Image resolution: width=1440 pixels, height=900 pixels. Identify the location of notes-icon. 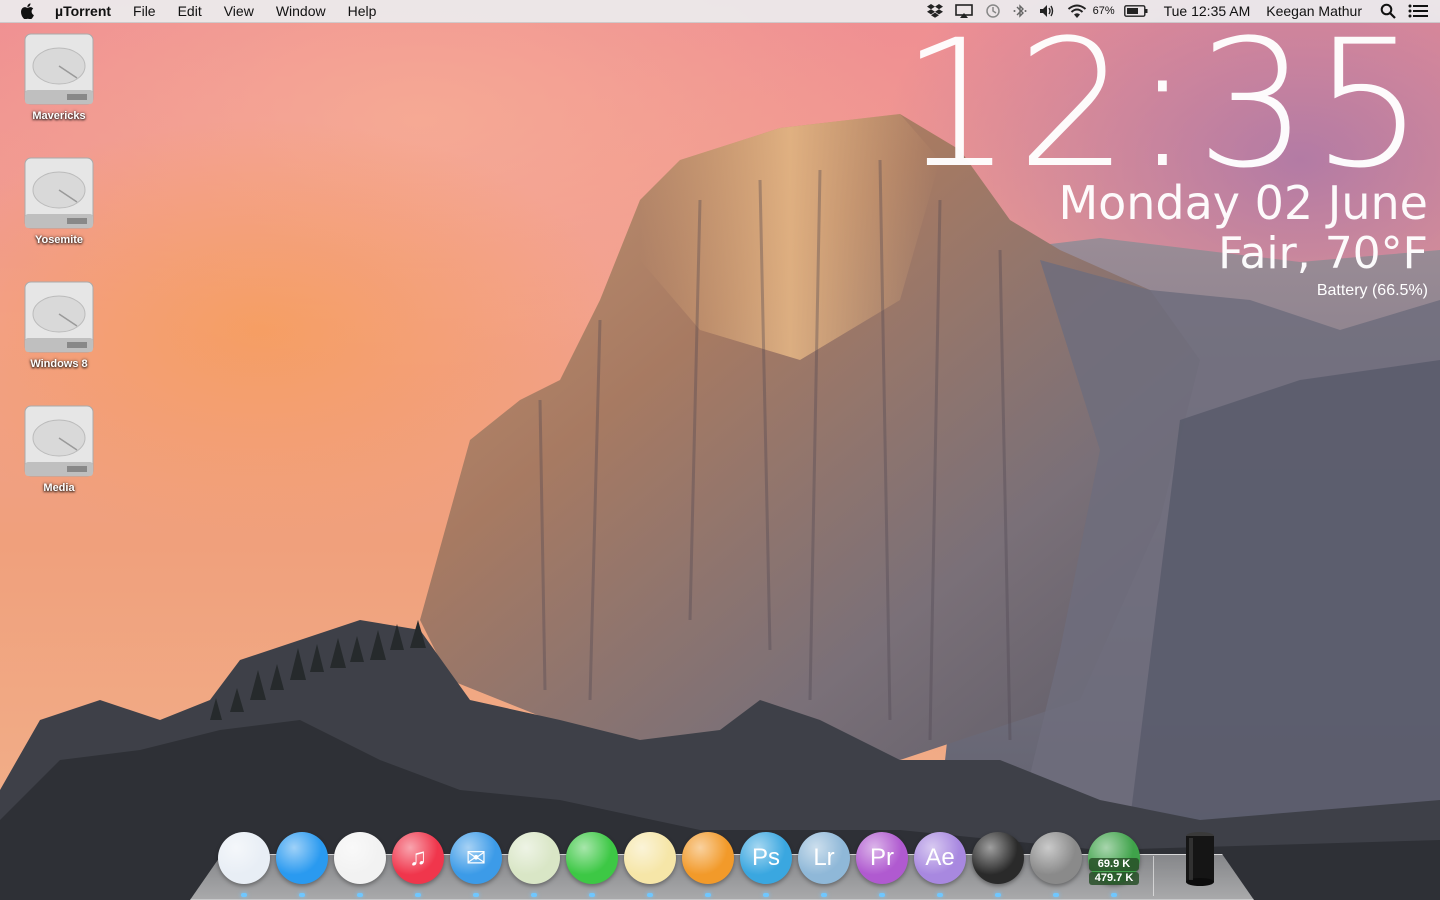
(650, 858).